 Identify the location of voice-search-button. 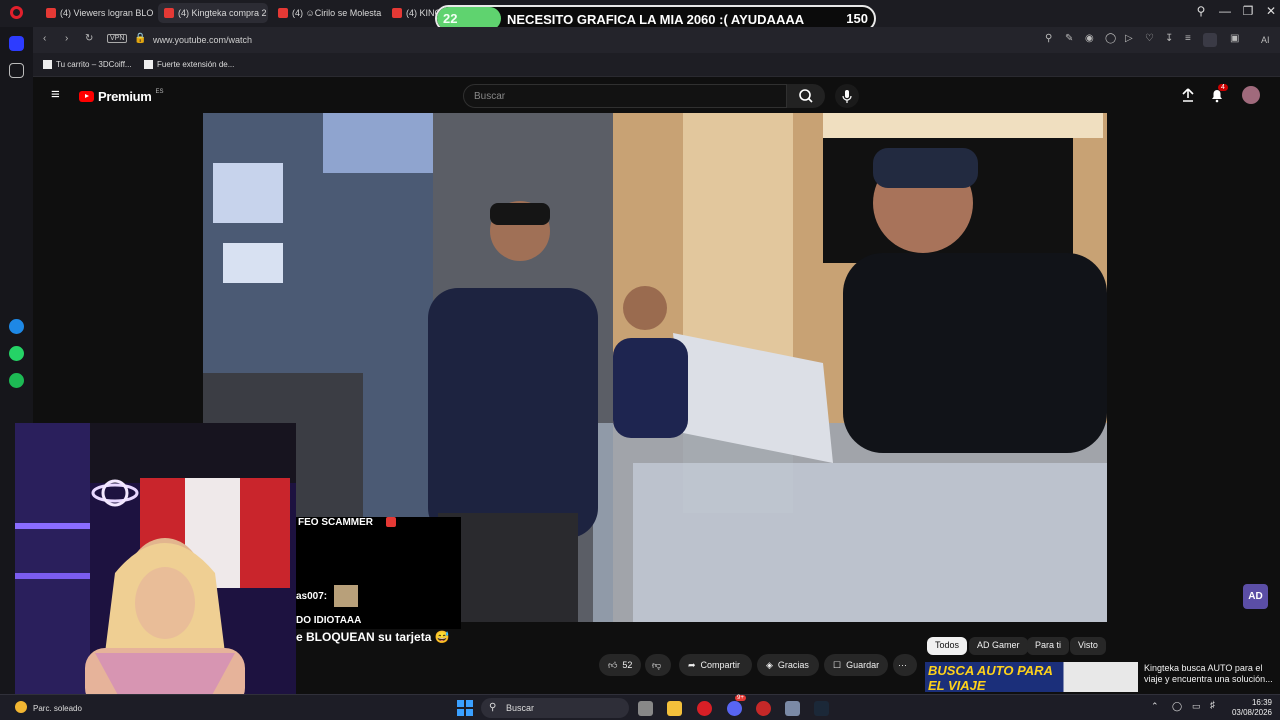
(847, 96).